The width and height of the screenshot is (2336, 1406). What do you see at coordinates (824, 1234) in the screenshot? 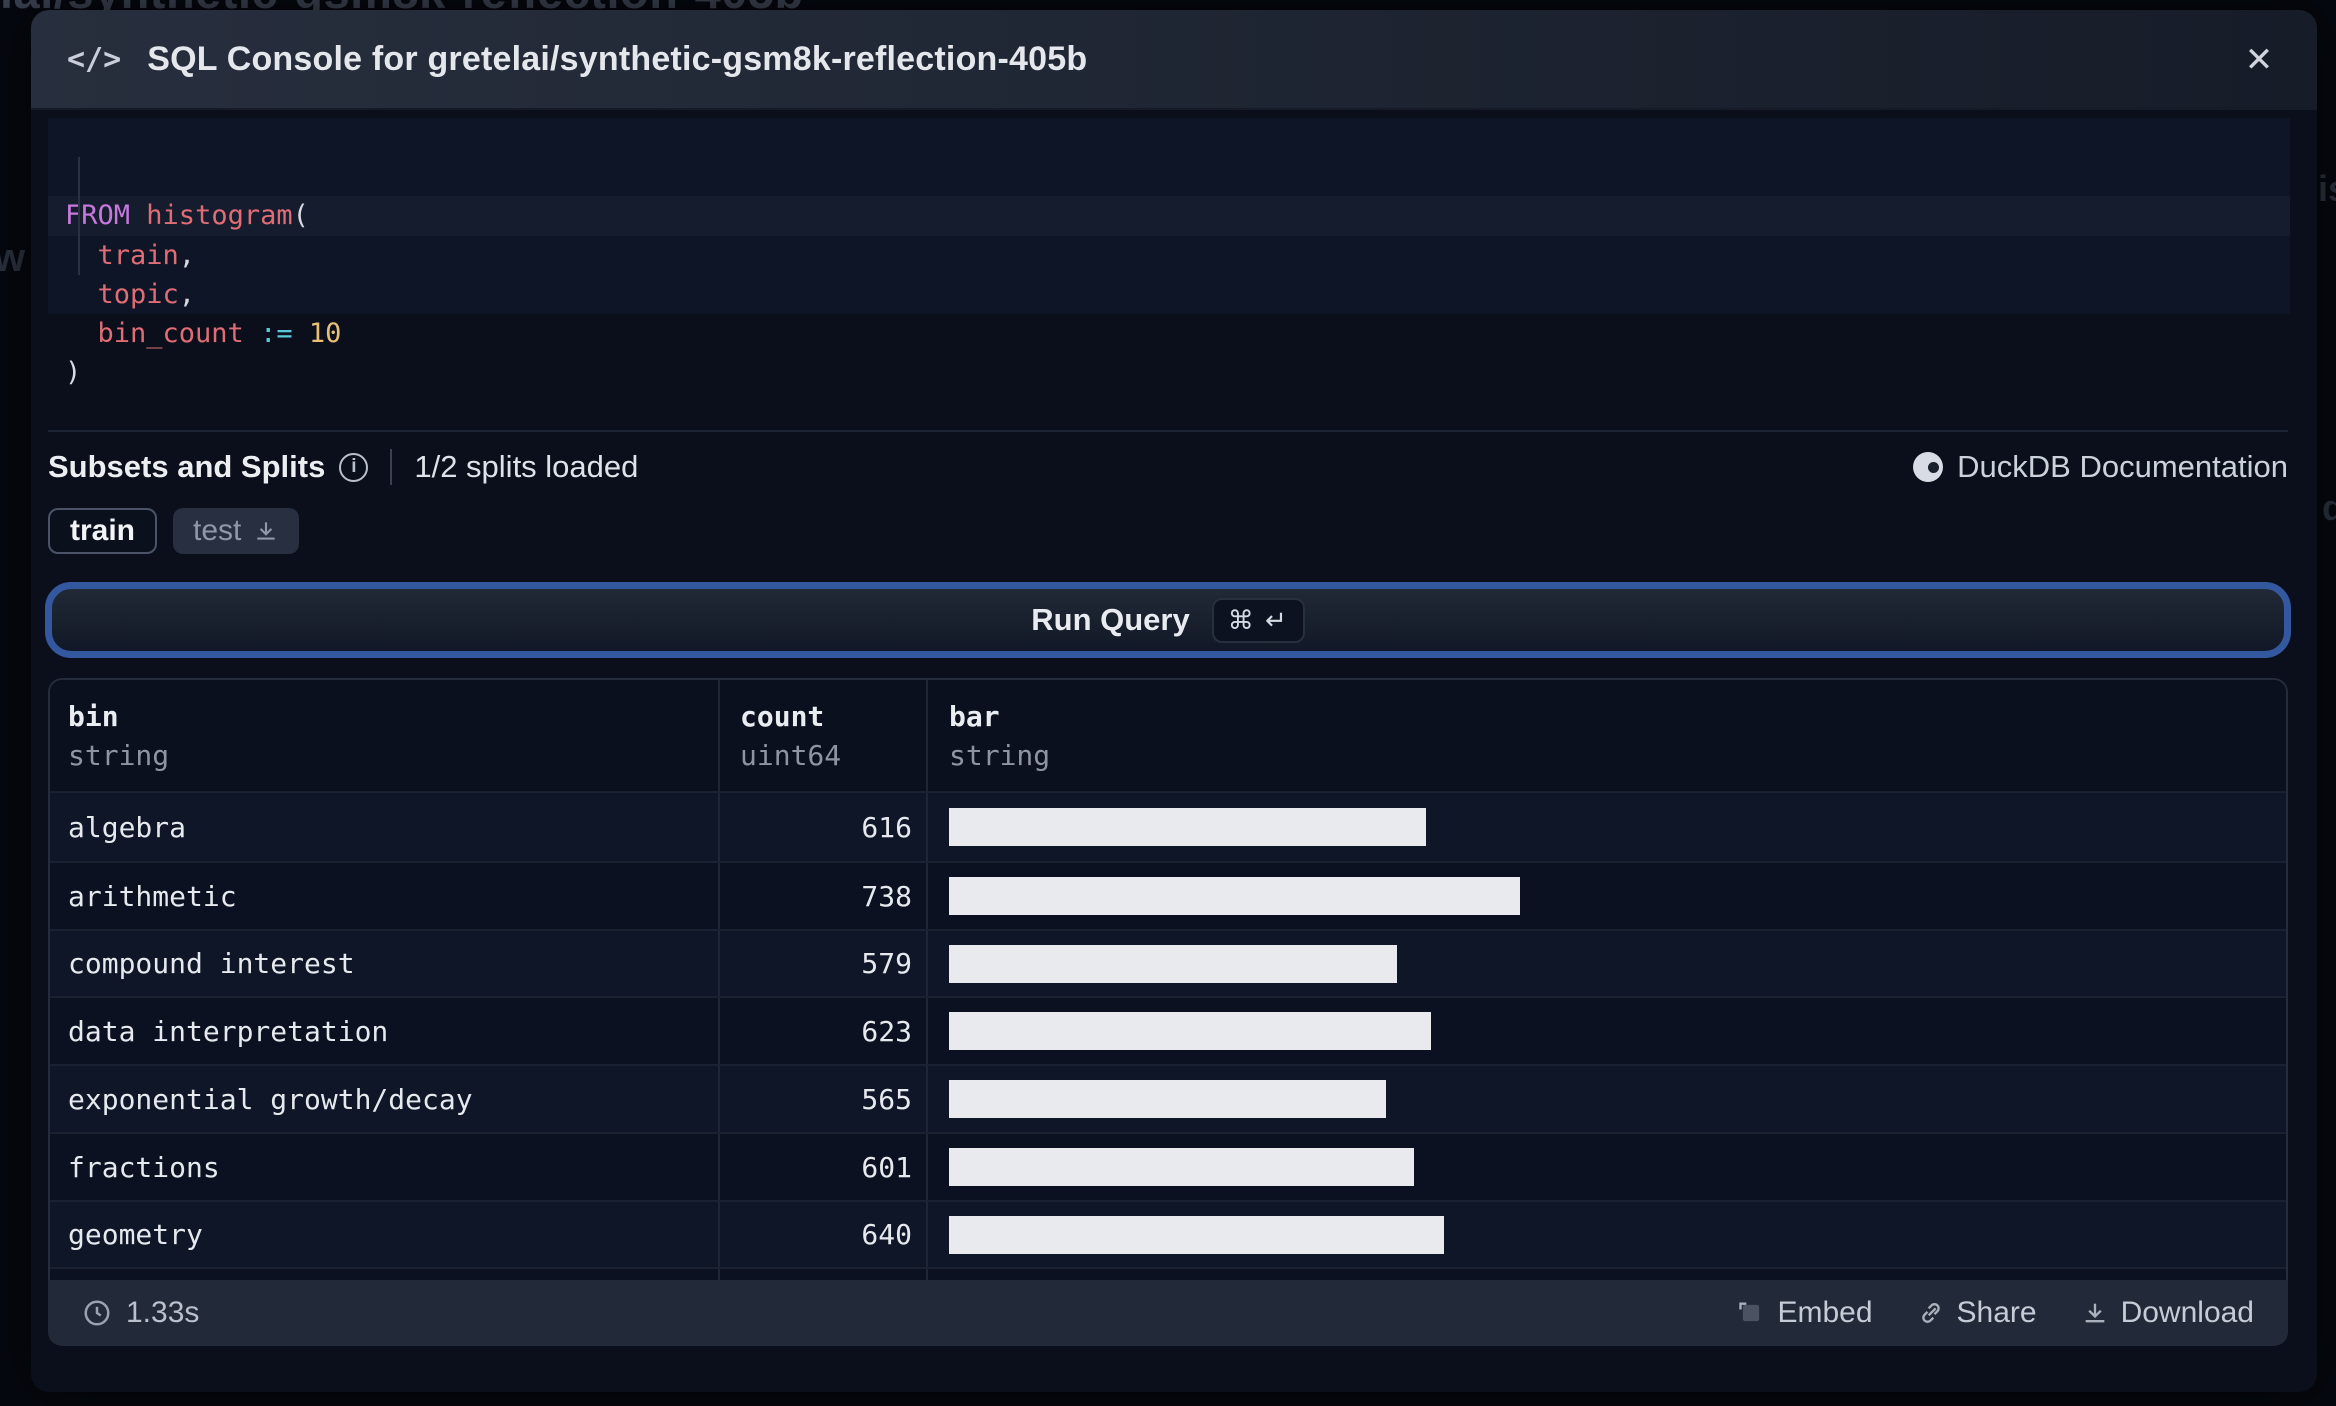
I see `count-value: 640` at bounding box center [824, 1234].